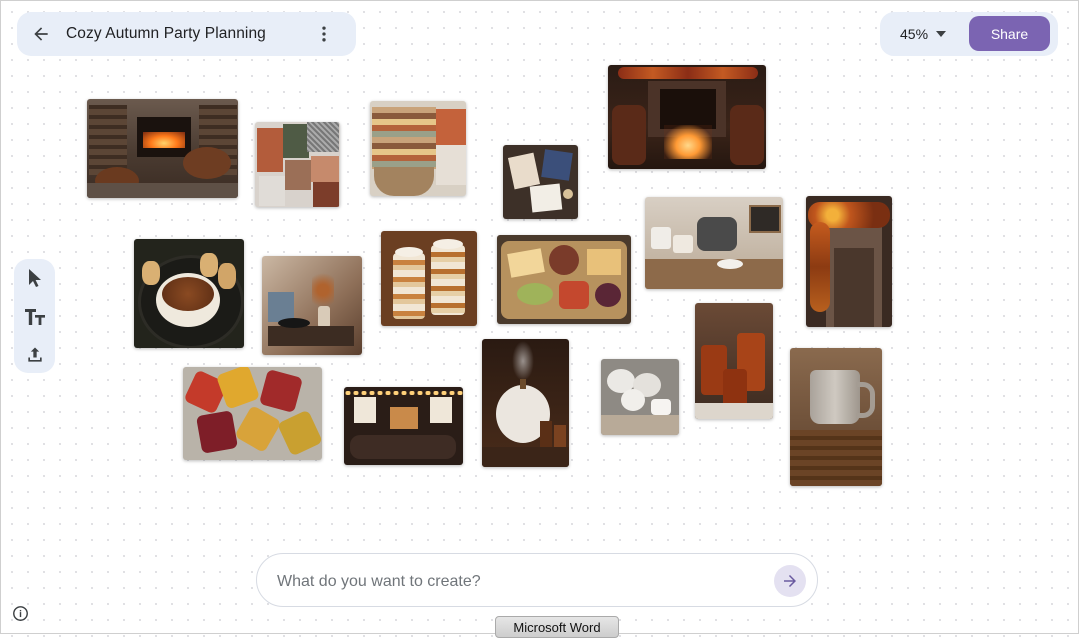  I want to click on cozy-living-room-image, so click(403, 426).